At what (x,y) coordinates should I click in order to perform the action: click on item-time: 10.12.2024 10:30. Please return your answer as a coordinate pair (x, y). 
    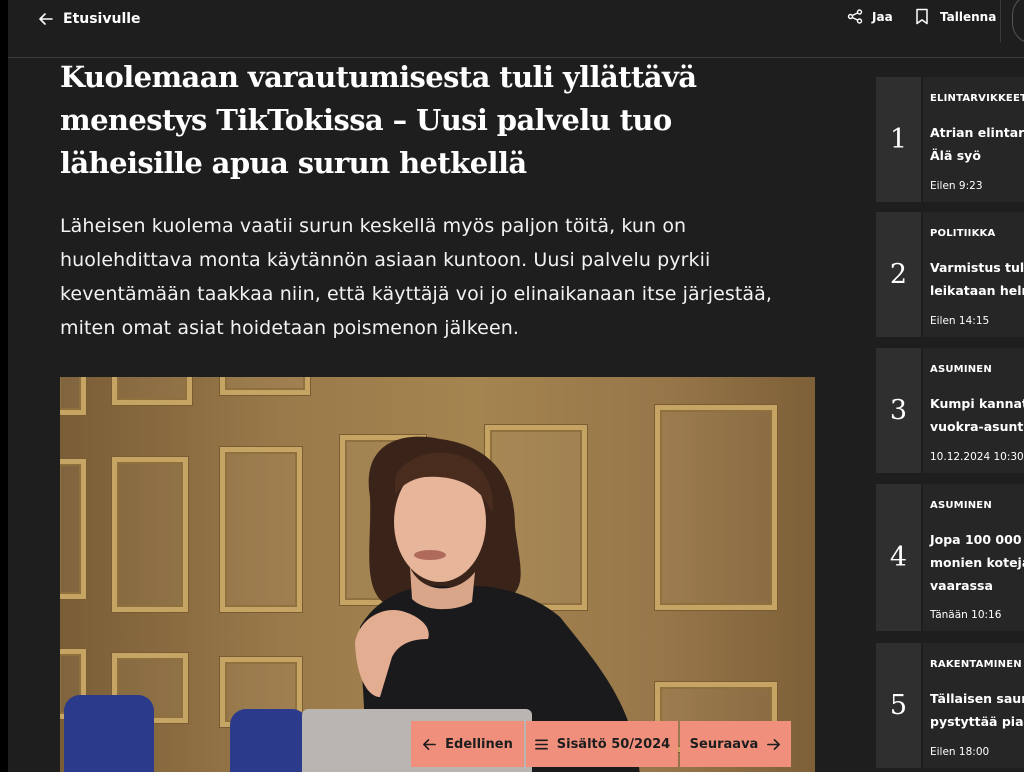
    Looking at the image, I should click on (977, 457).